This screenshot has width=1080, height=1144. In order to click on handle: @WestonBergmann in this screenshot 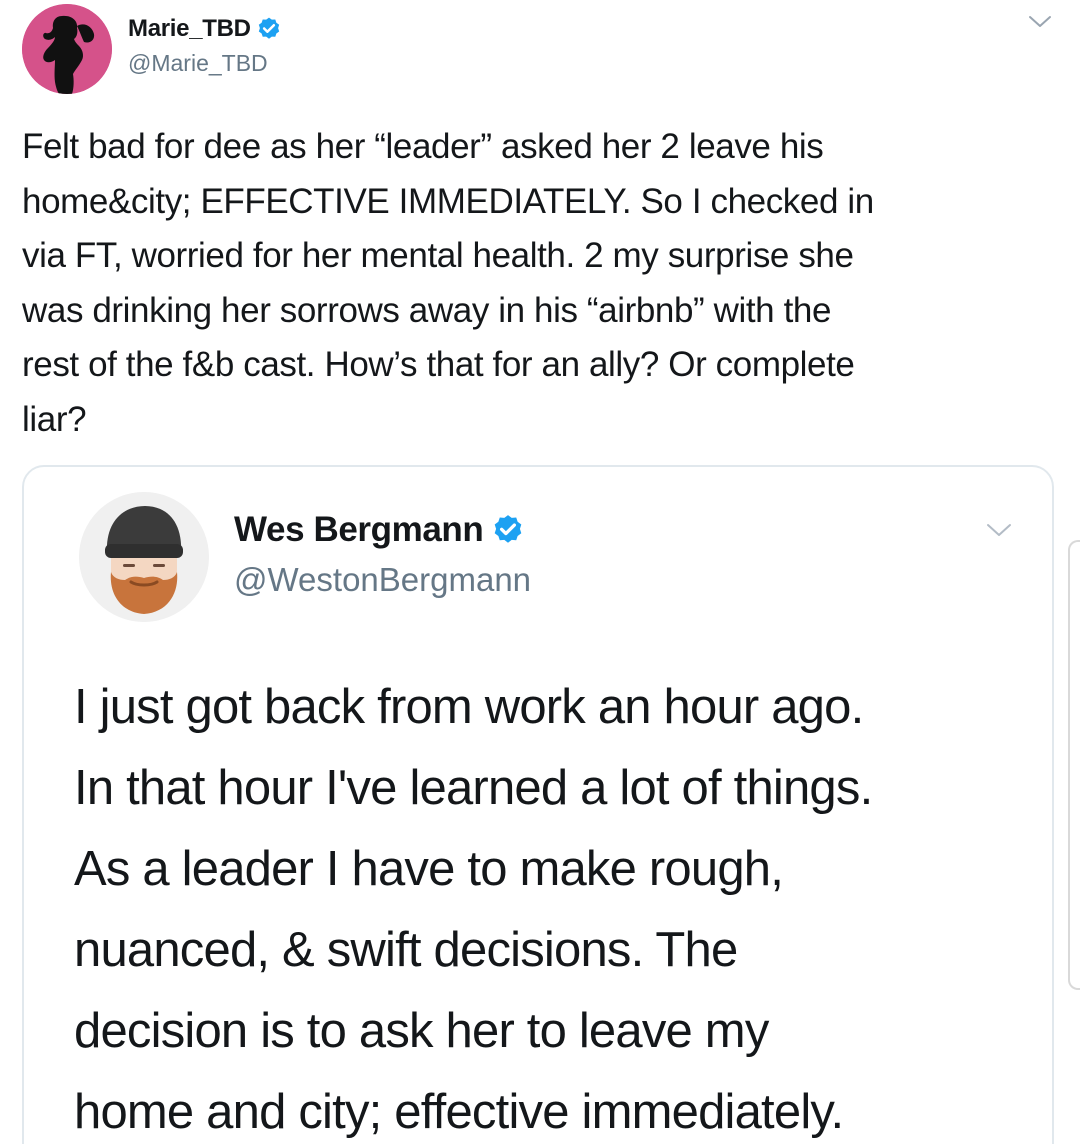, I will do `click(382, 580)`.